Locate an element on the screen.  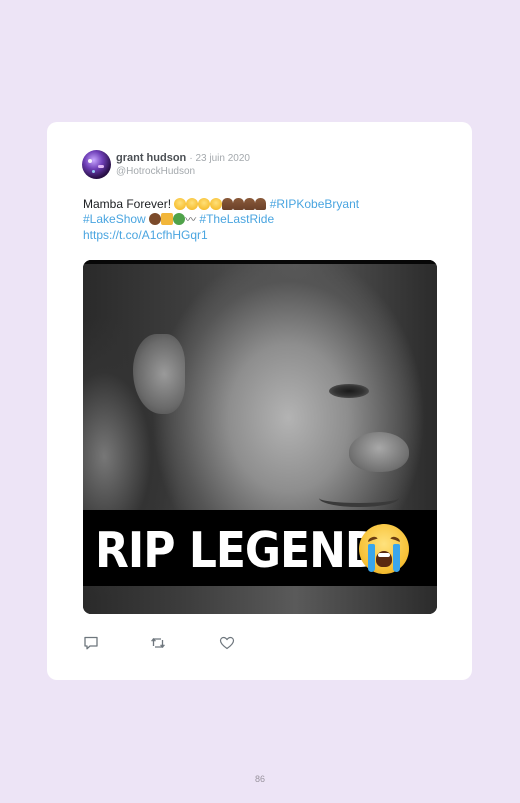
user-handle: @HotrockHudson is located at coordinates (155, 171).